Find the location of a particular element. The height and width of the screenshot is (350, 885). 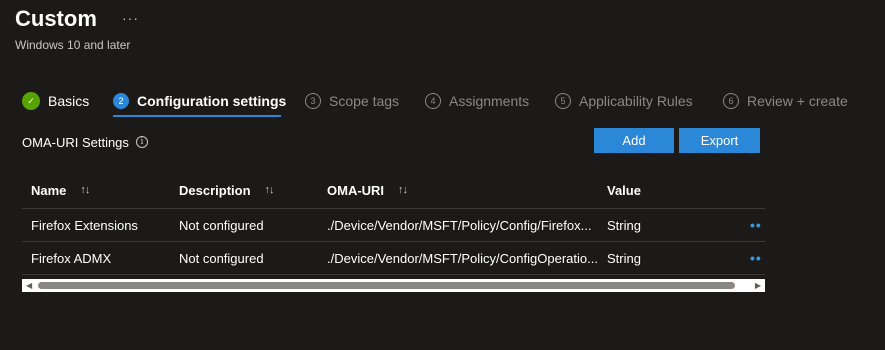

step-configuration-settings: 2 Configuration settings is located at coordinates (199, 101).